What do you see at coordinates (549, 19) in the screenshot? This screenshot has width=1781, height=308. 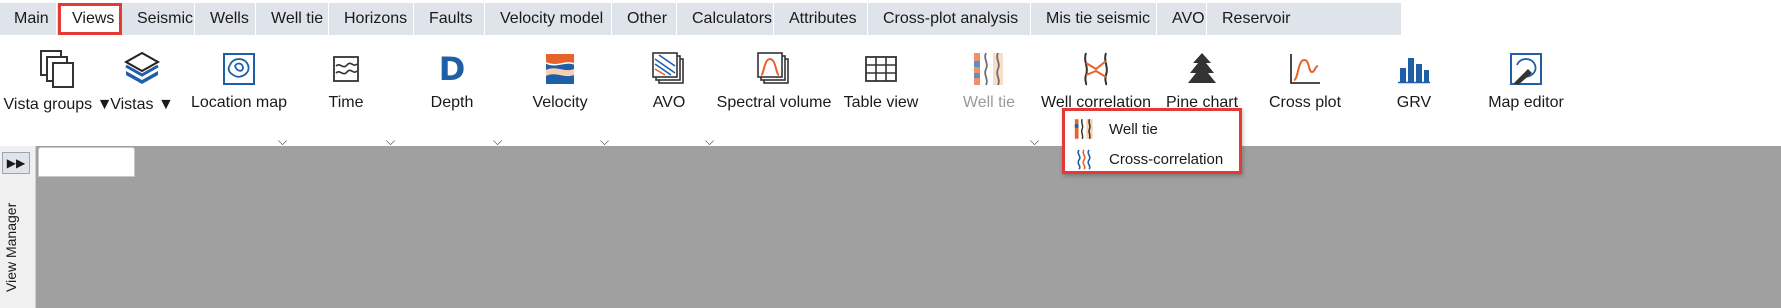 I see `tab-velocity-model: Velocity model` at bounding box center [549, 19].